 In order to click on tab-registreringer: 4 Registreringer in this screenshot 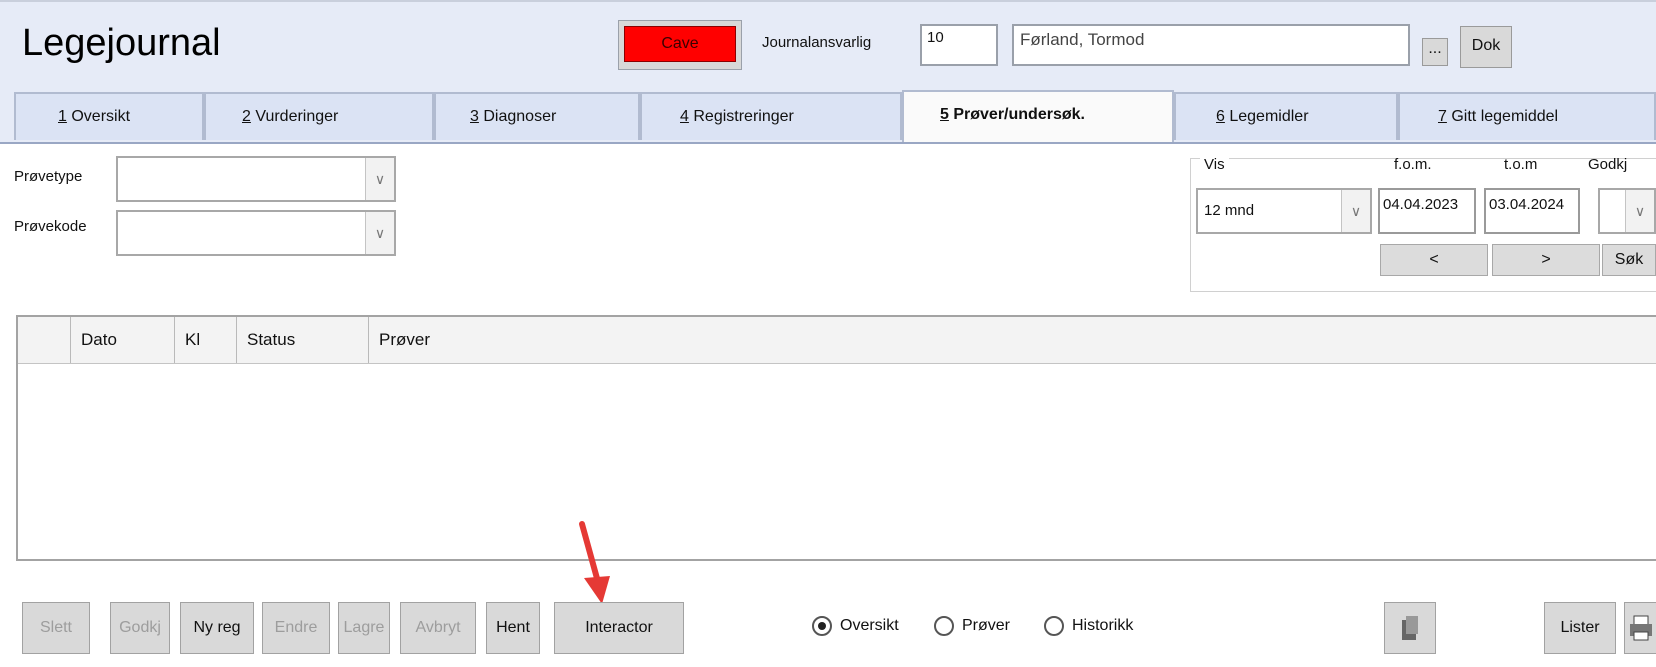, I will do `click(771, 116)`.